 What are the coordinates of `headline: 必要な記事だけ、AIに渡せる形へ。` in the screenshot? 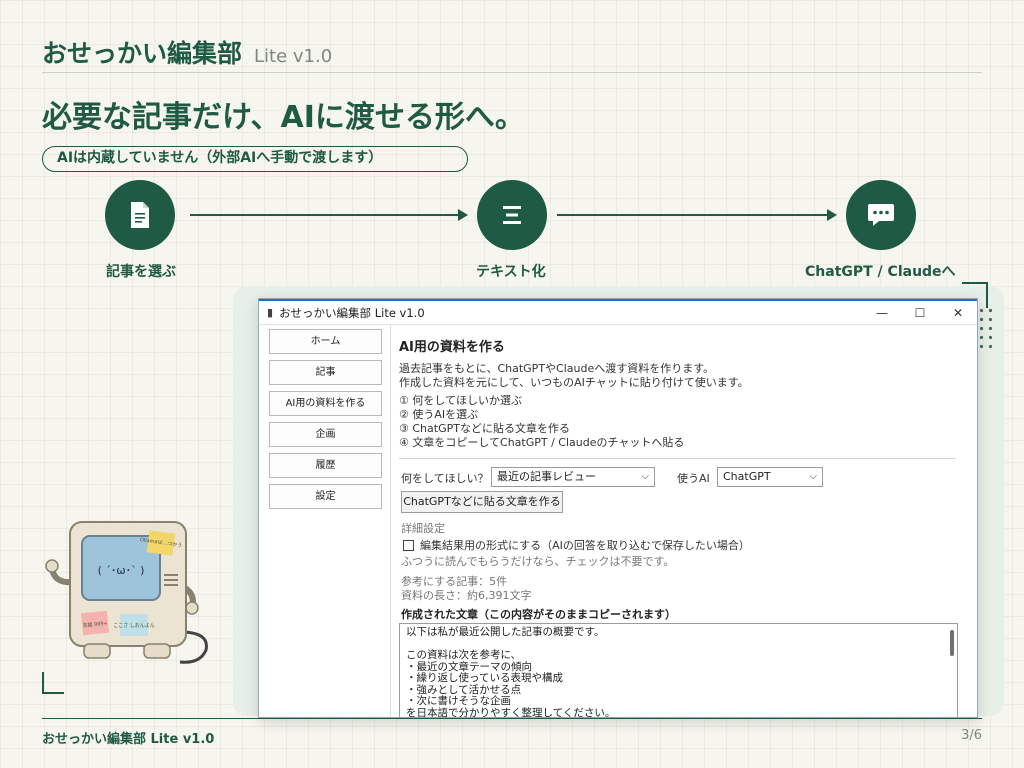 It's located at (283, 117).